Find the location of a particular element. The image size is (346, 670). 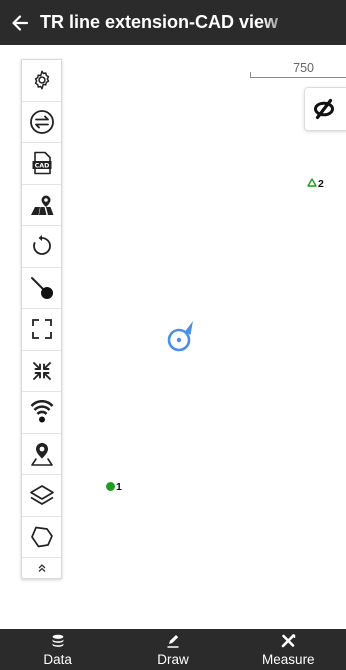

settings-button is located at coordinates (41, 81).